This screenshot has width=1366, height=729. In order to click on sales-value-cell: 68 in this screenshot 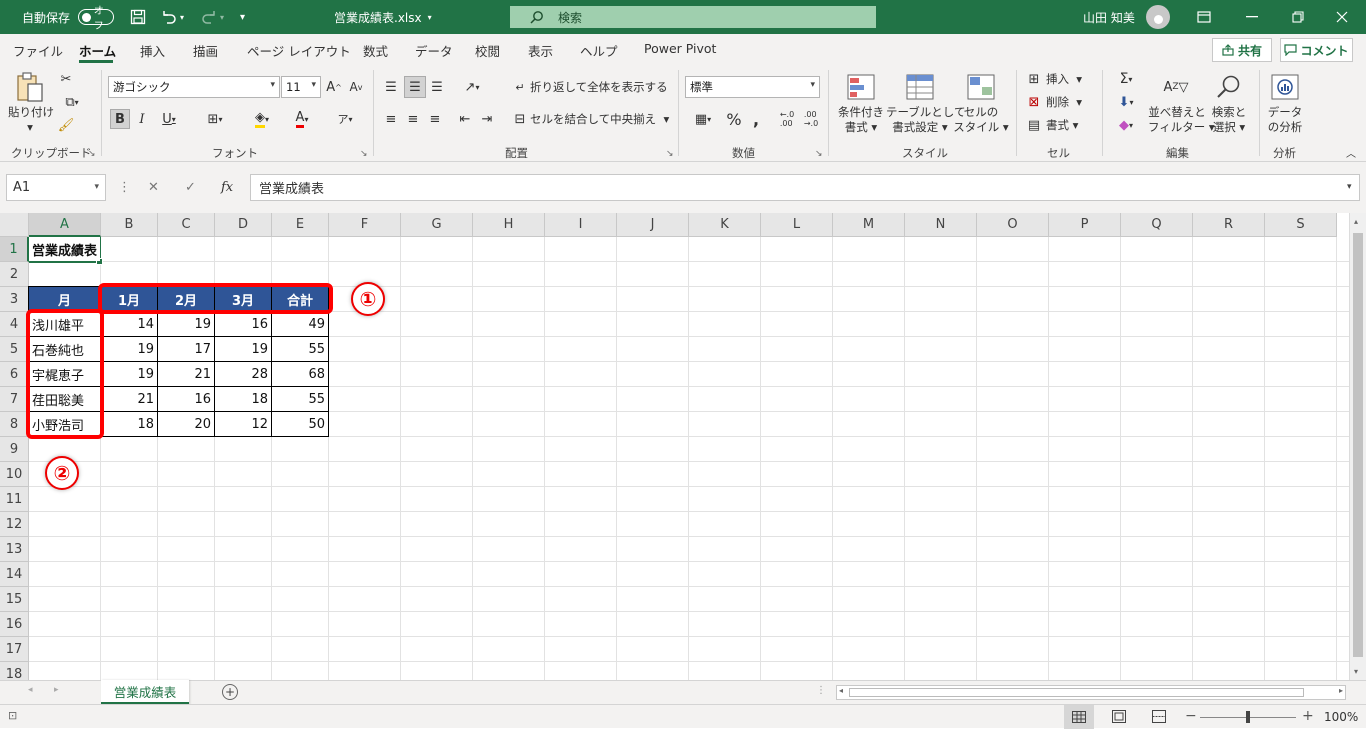, I will do `click(300, 374)`.